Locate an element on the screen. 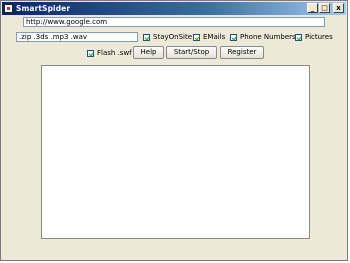 The image size is (350, 263). window-title: SmartSpider is located at coordinates (43, 8).